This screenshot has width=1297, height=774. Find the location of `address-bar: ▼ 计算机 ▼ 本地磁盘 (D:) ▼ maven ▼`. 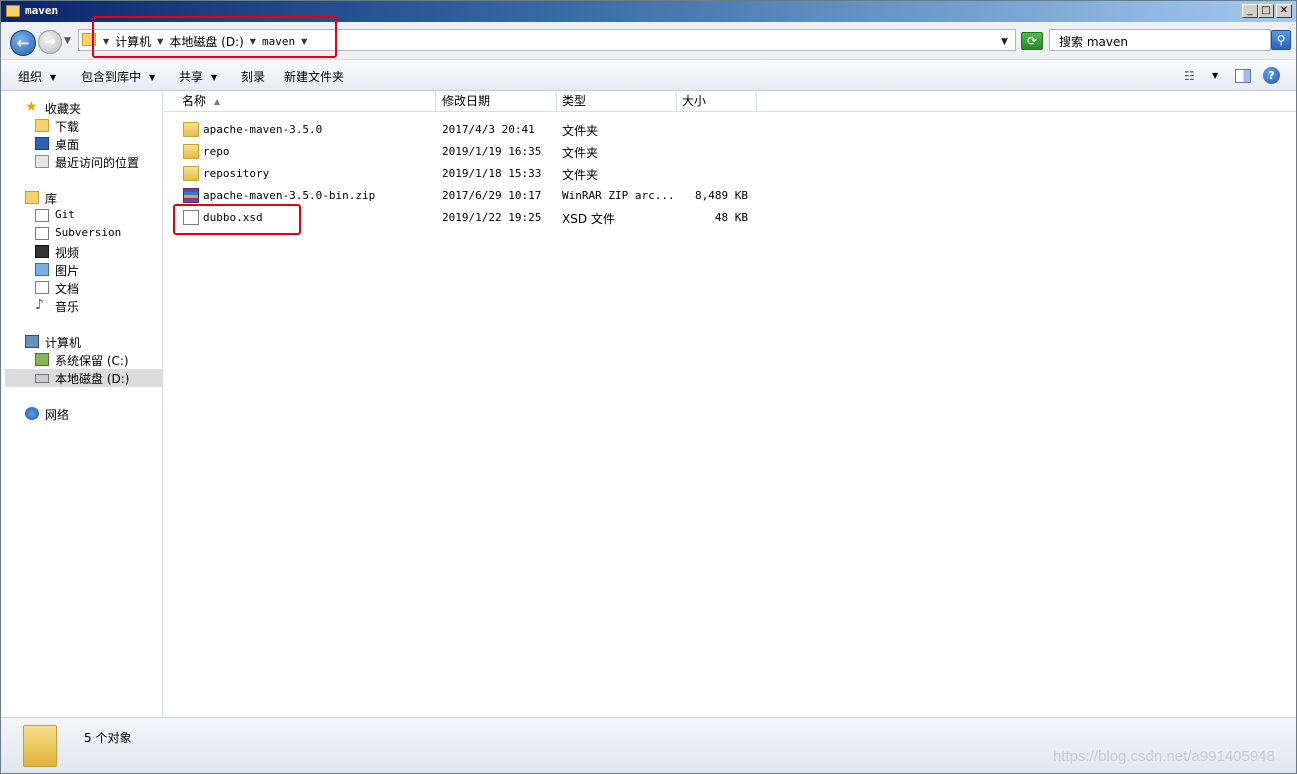

address-bar: ▼ 计算机 ▼ 本地磁盘 (D:) ▼ maven ▼ is located at coordinates (547, 40).